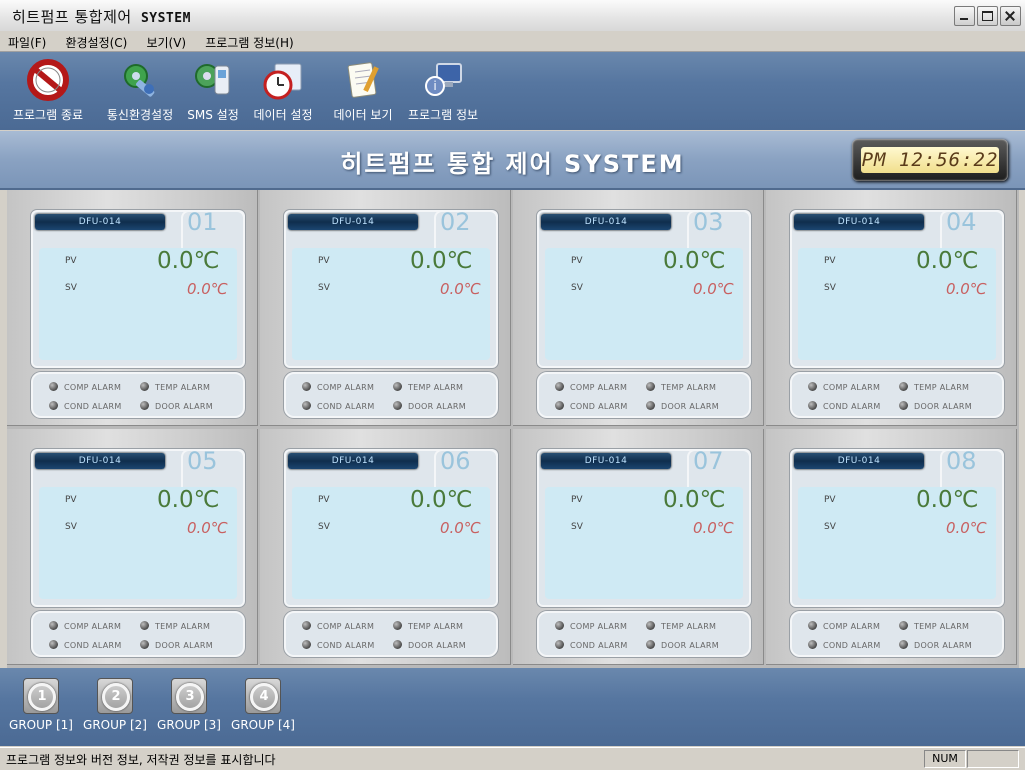  I want to click on menu-file: 파일(F), so click(26, 41).